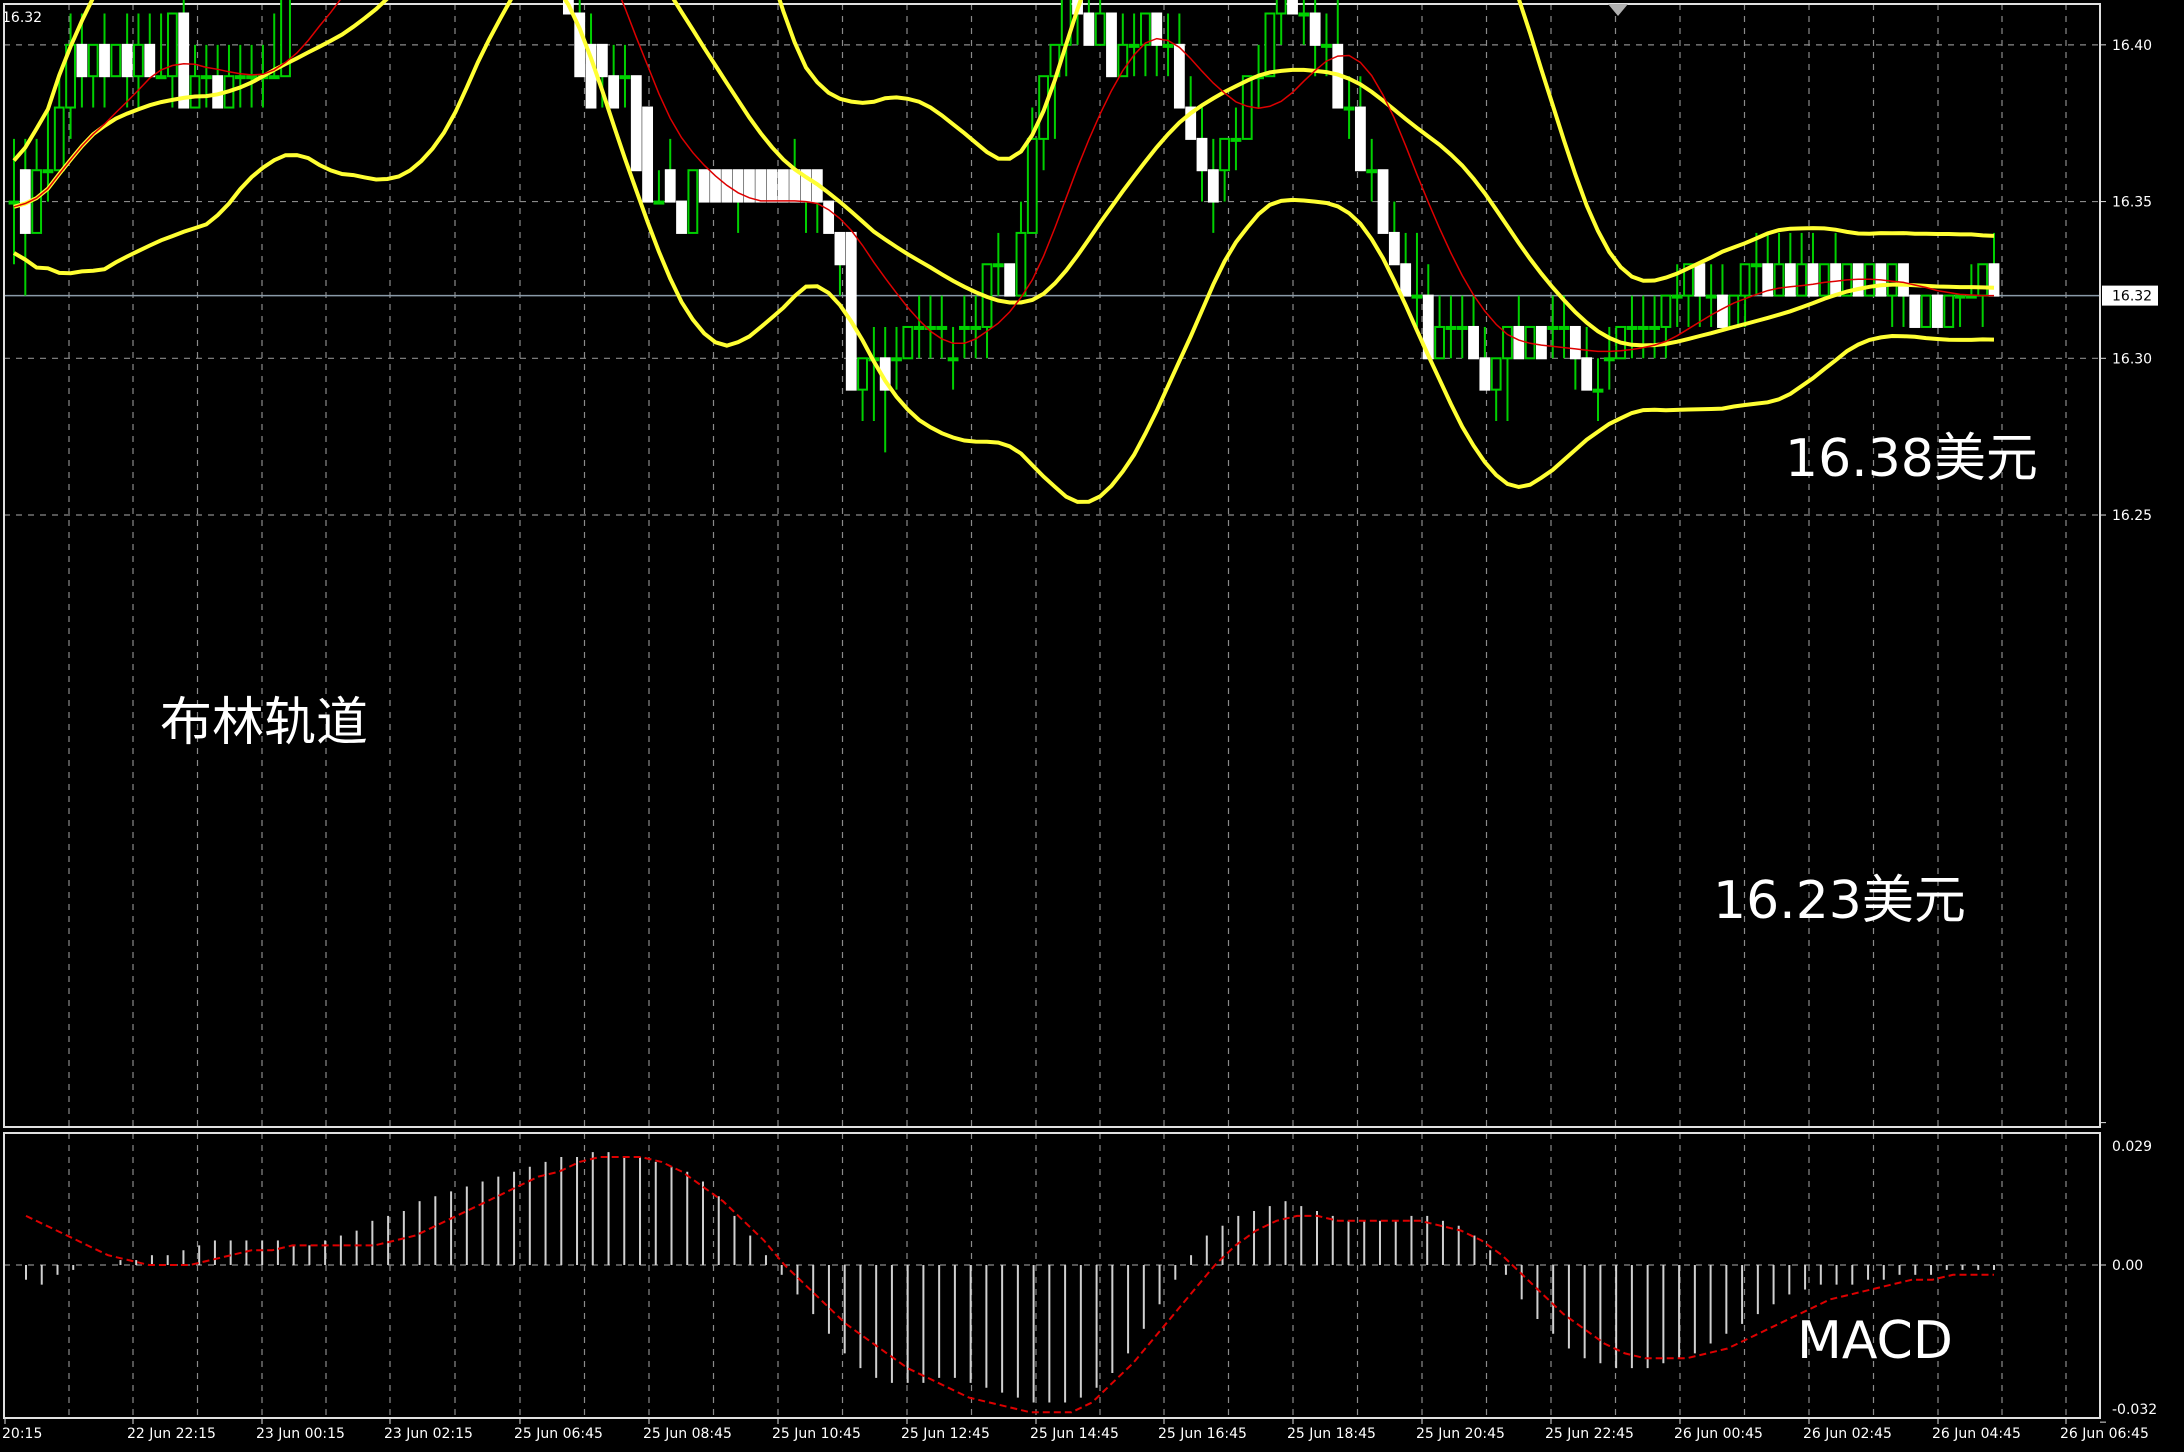  Describe the element at coordinates (2132, 203) in the screenshot. I see `y-tick-label: 16.35` at that location.